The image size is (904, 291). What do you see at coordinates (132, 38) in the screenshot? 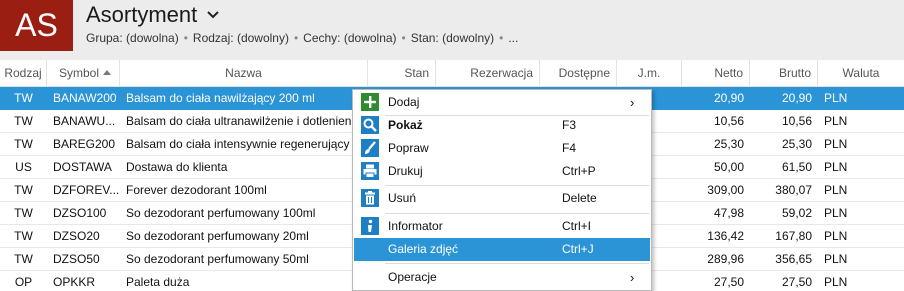
I see `filter-group: Grupa: (dowolna)` at bounding box center [132, 38].